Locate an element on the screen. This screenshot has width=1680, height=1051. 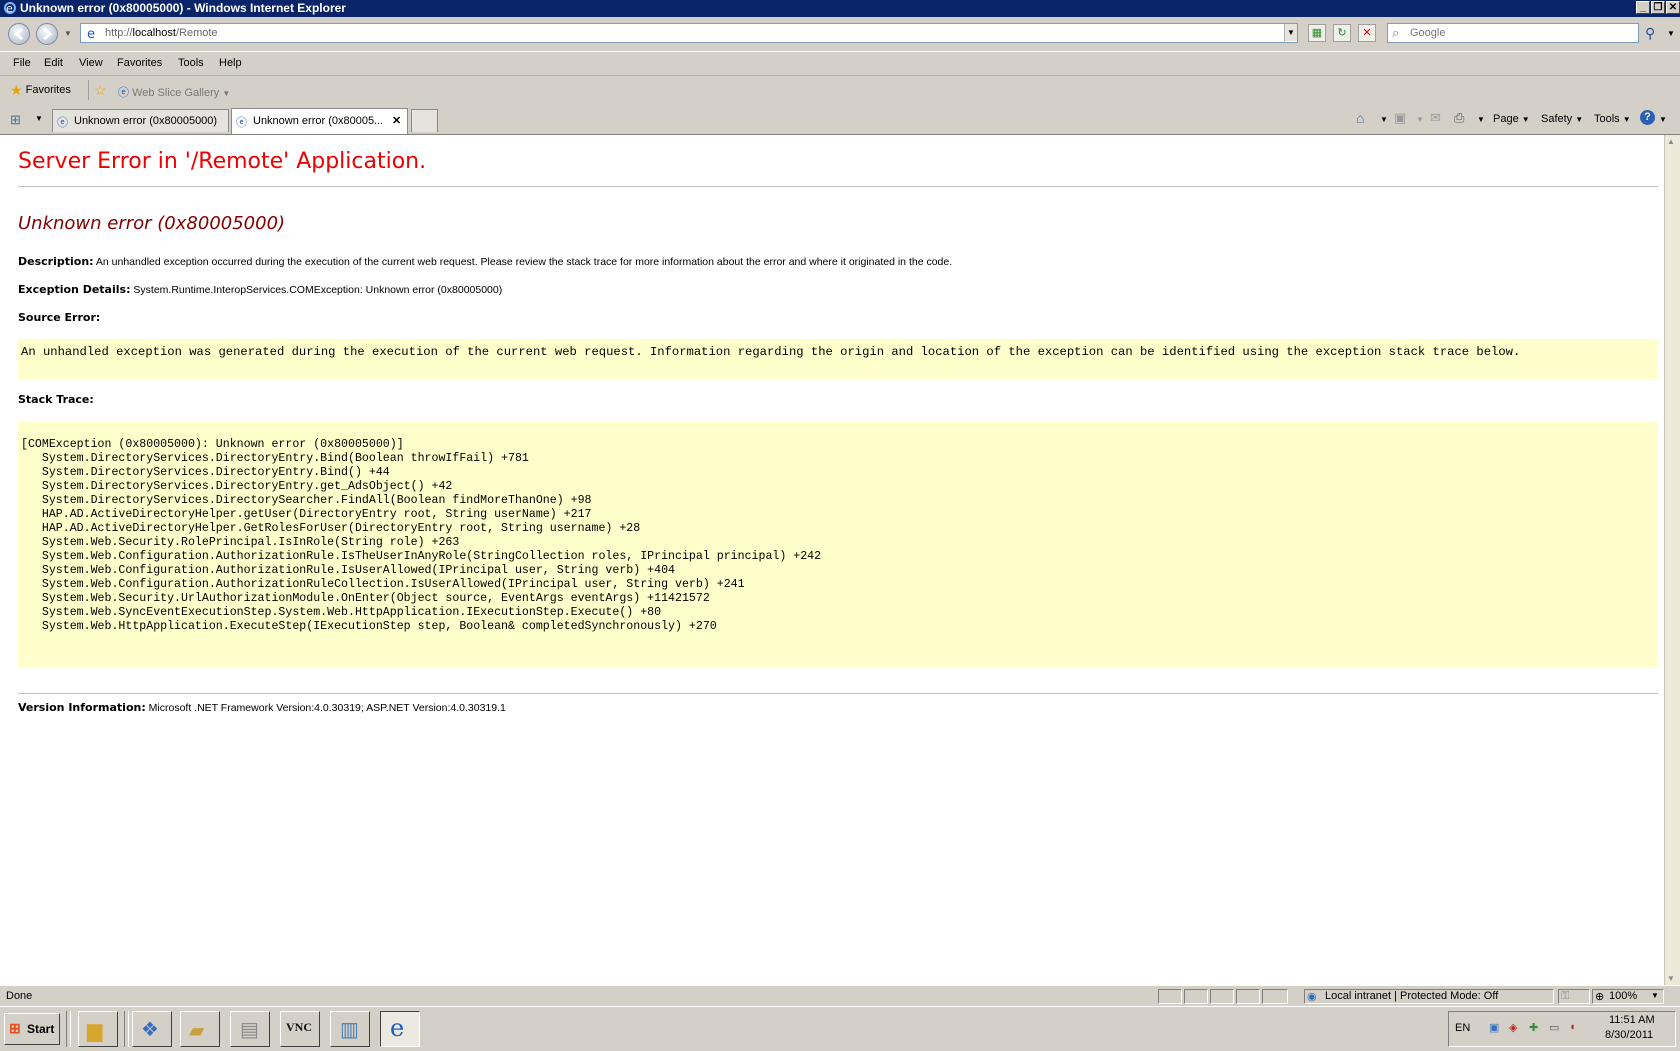
tray-network-icon: ▭ is located at coordinates (1554, 1027).